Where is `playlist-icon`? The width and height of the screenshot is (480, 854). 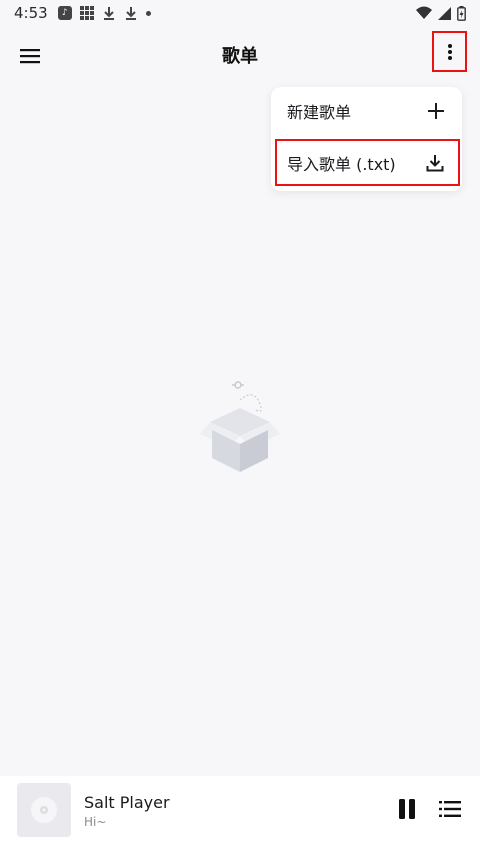
playlist-icon is located at coordinates (450, 809).